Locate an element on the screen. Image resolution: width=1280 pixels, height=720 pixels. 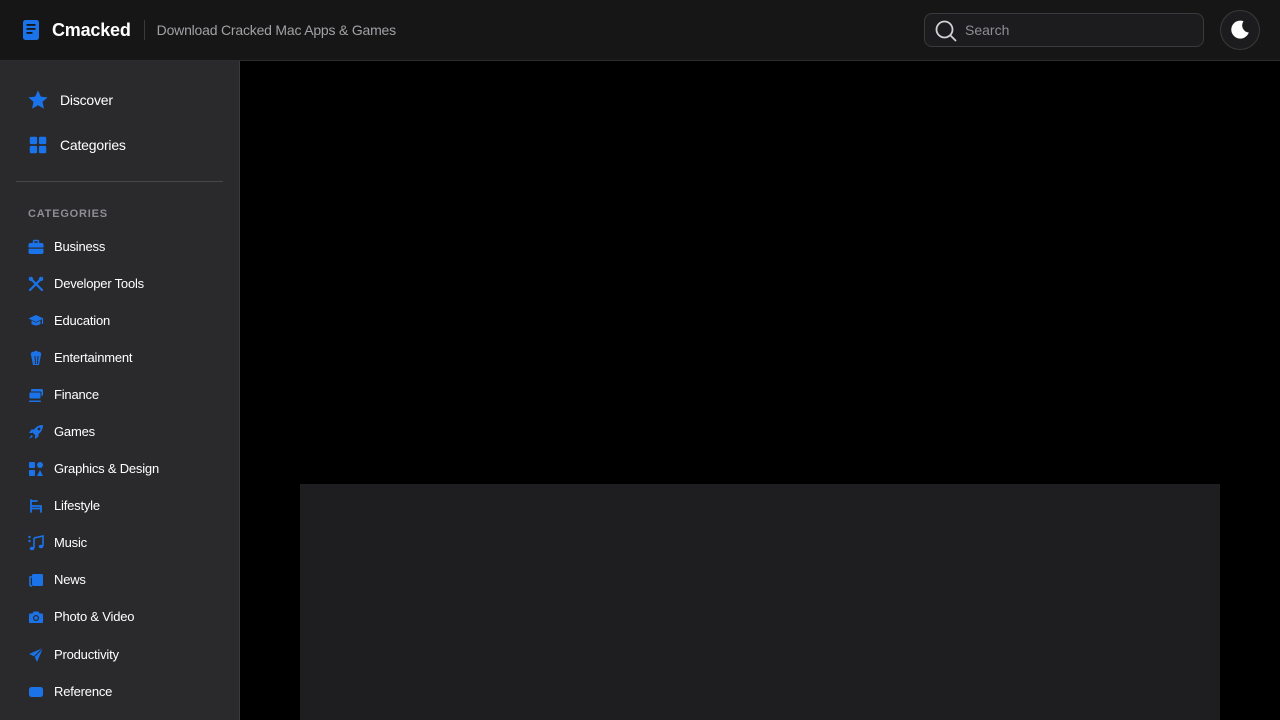
sidebar-item-productivity: Productivity is located at coordinates (119, 655).